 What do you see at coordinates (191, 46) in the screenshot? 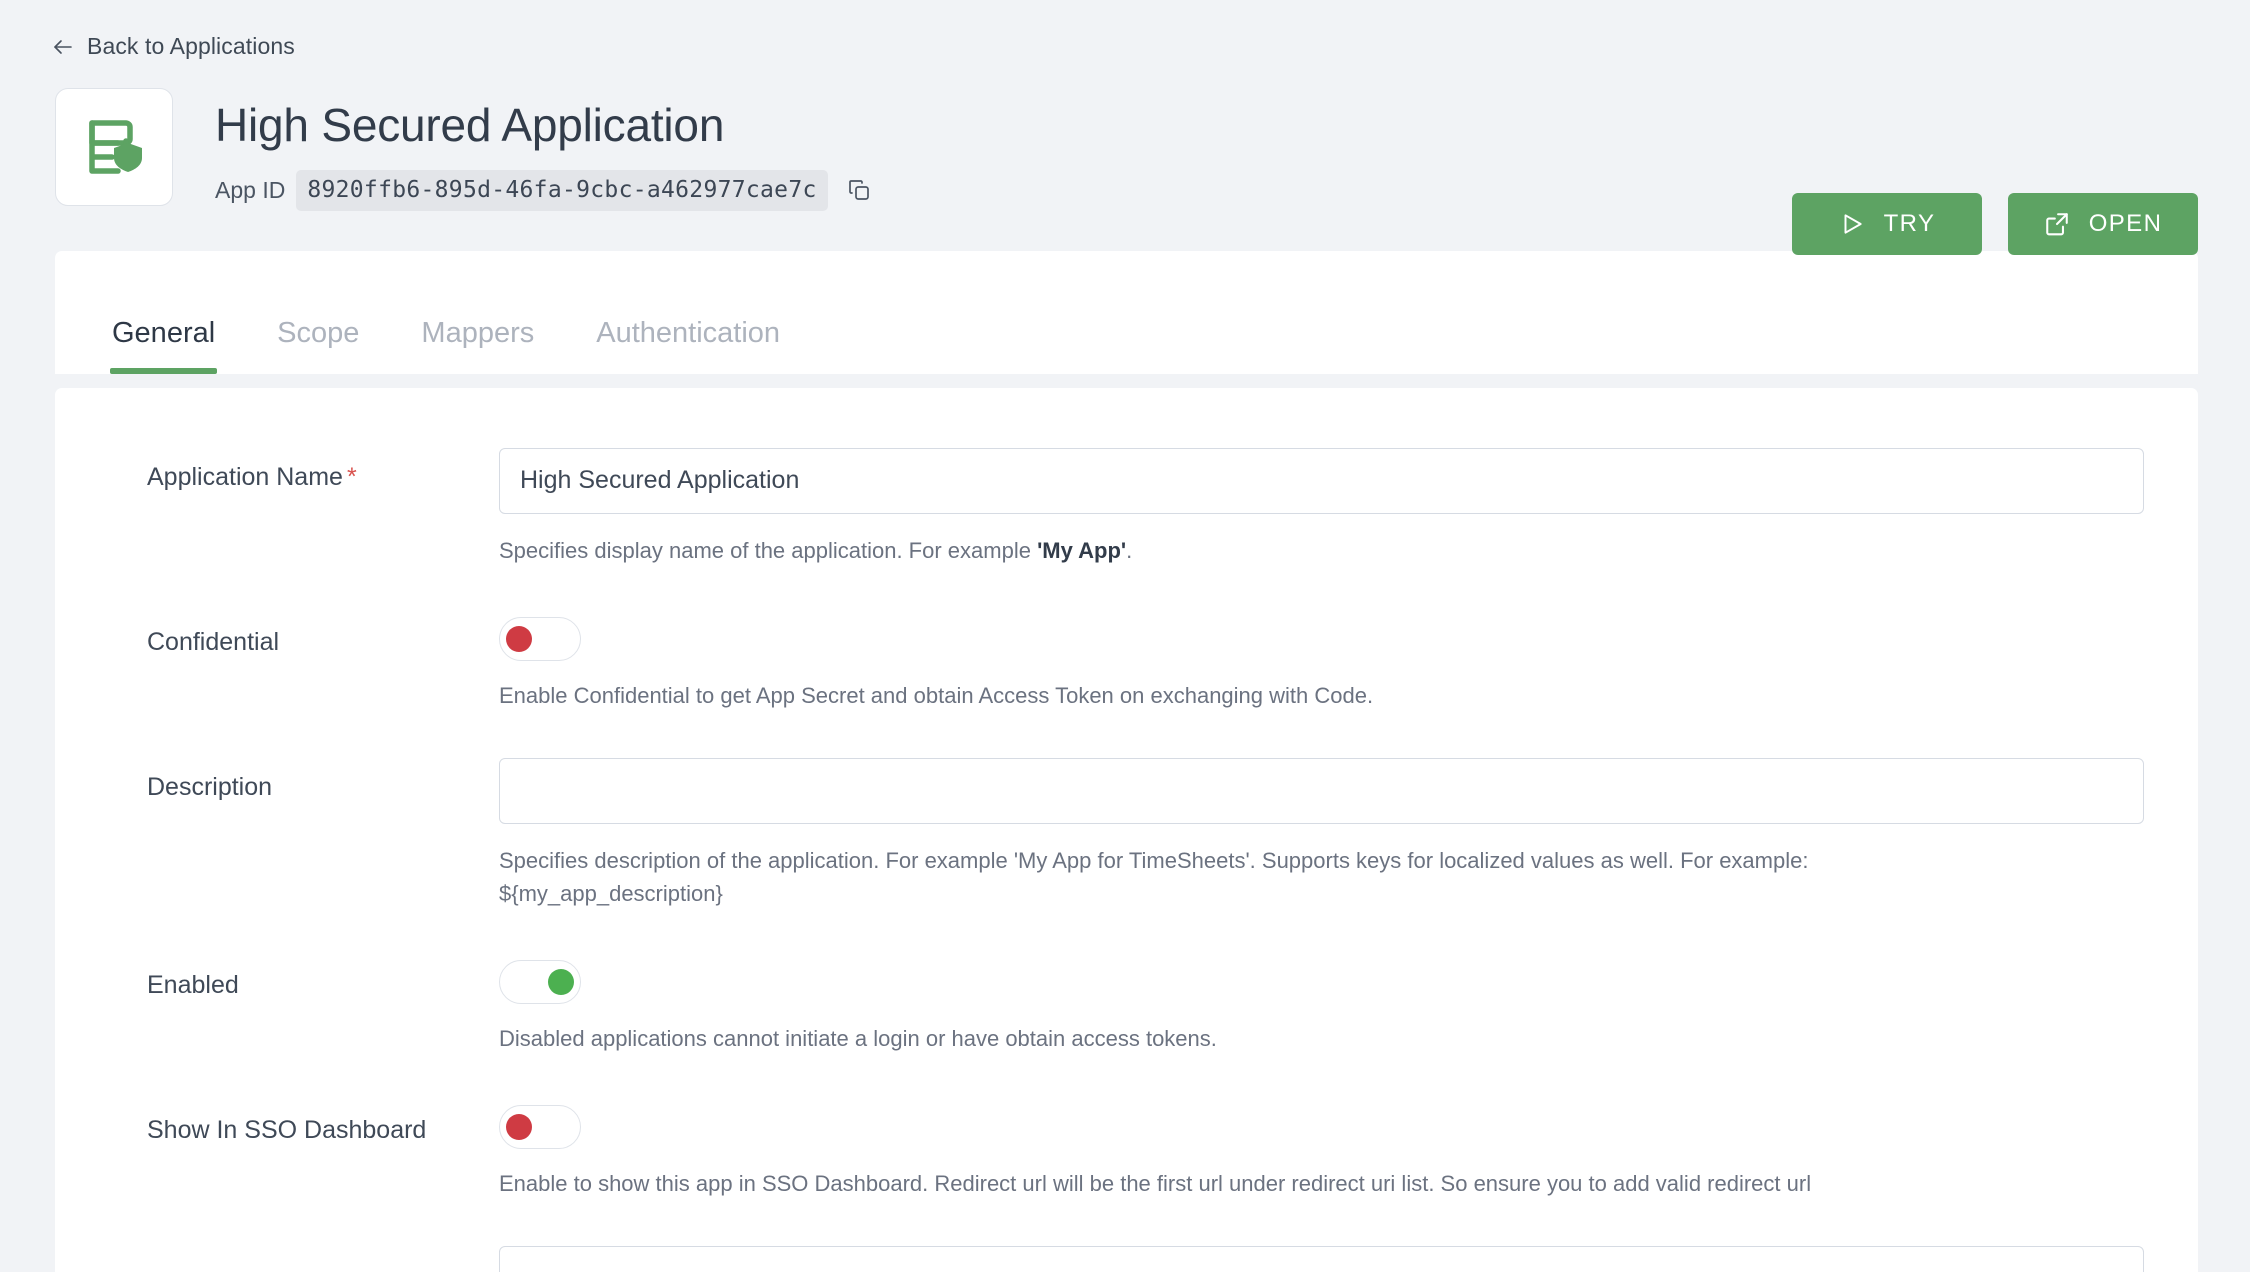
I see `back-to-applications-label: Back to Applications` at bounding box center [191, 46].